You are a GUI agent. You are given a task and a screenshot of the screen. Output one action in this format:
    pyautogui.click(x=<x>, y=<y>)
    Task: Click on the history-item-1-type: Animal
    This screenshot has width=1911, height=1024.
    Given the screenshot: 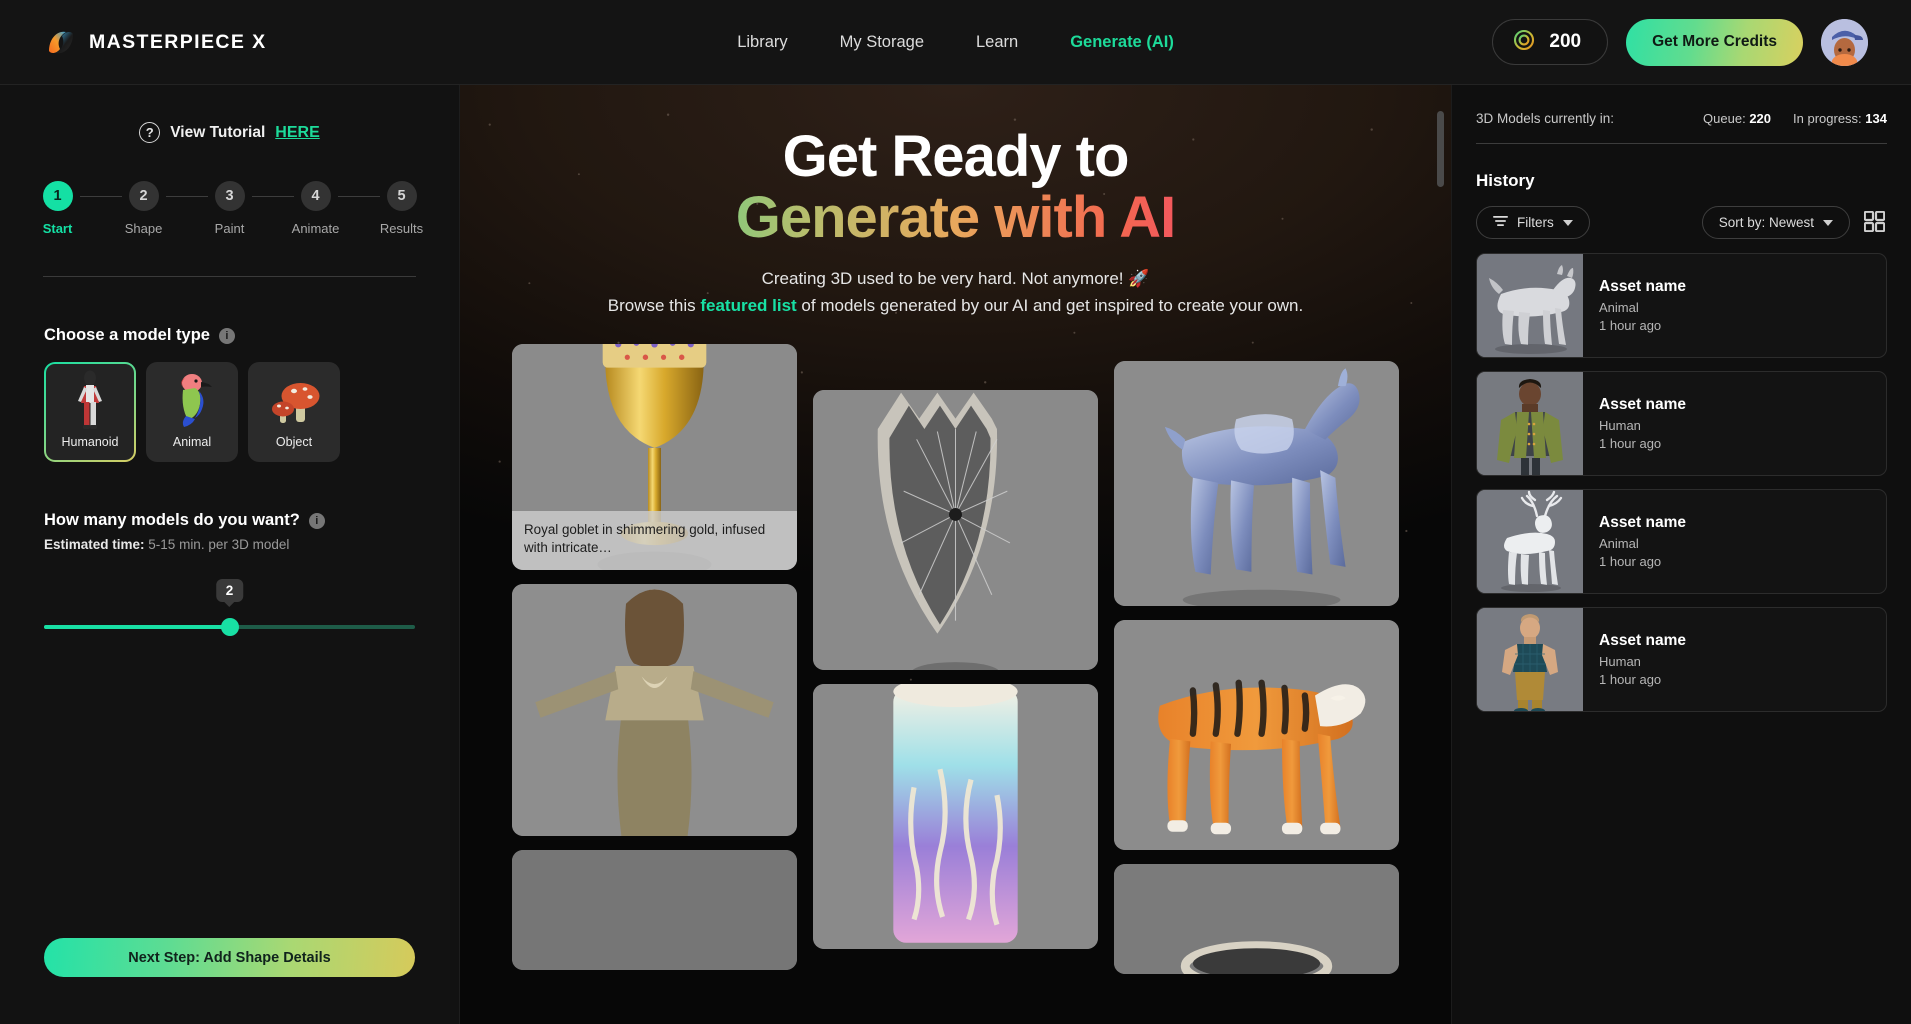 What is the action you would take?
    pyautogui.click(x=1619, y=307)
    